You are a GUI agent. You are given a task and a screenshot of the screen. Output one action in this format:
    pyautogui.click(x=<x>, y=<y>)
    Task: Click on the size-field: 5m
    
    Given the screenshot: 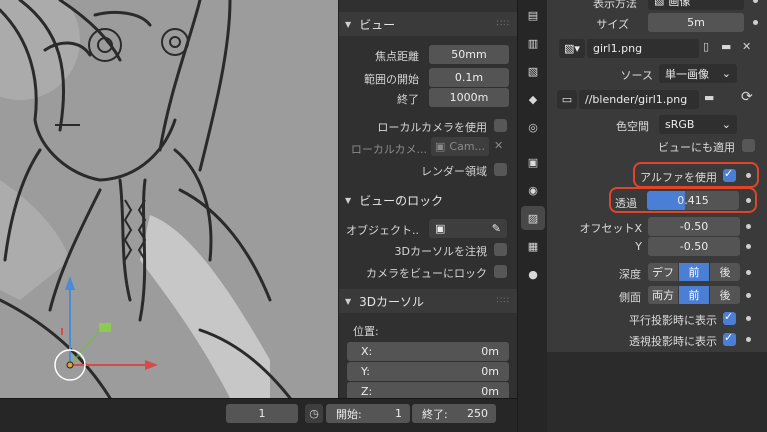 What is the action you would take?
    pyautogui.click(x=696, y=22)
    